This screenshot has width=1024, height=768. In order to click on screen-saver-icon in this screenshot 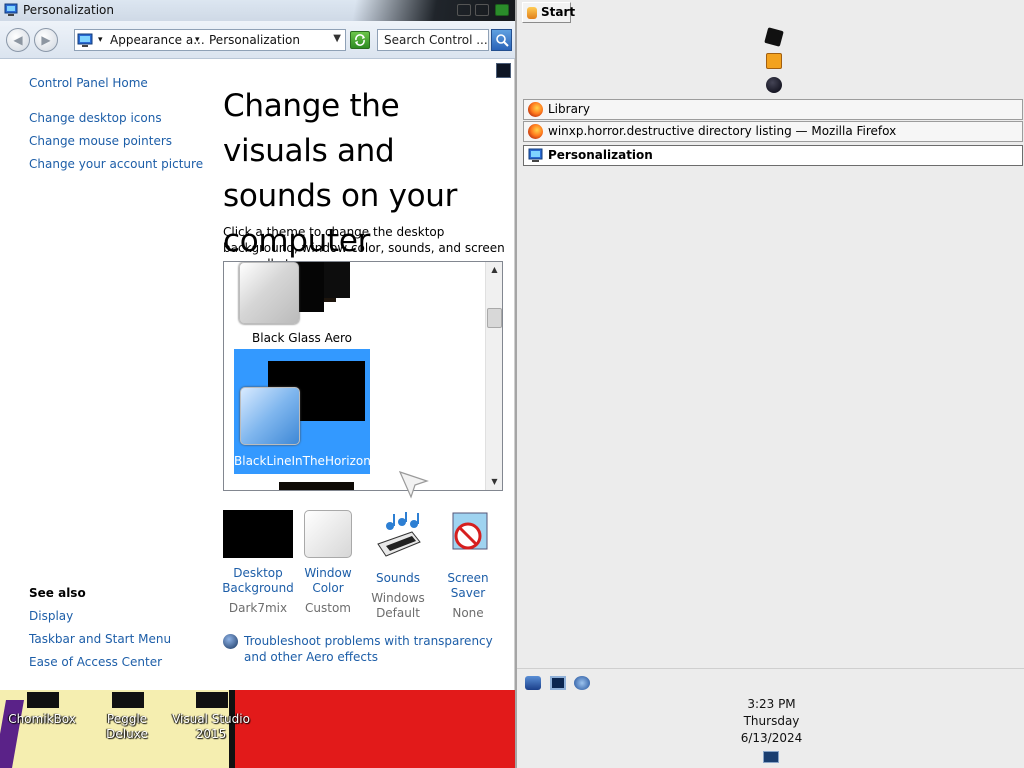, I will do `click(470, 531)`.